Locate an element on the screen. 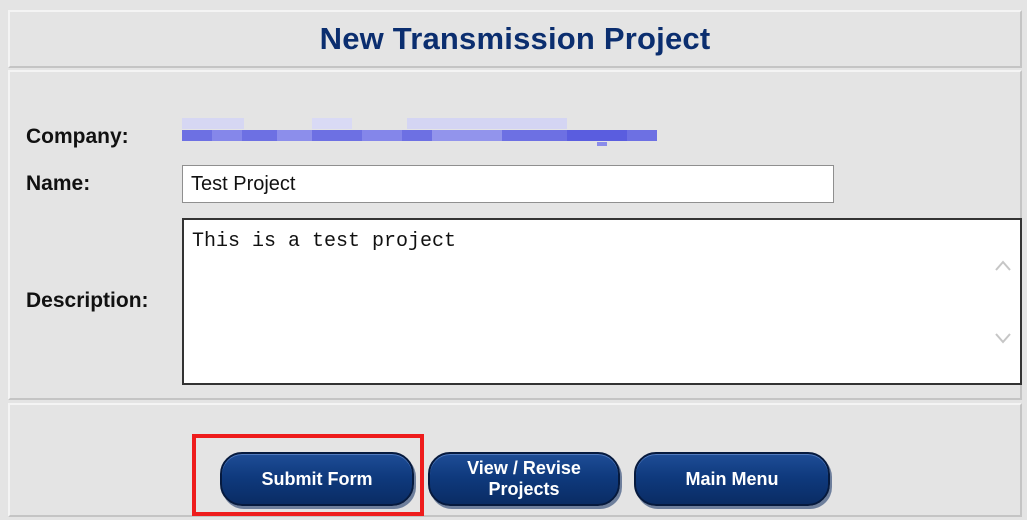 The width and height of the screenshot is (1027, 520). view-revise-line1: View / Revise is located at coordinates (524, 468).